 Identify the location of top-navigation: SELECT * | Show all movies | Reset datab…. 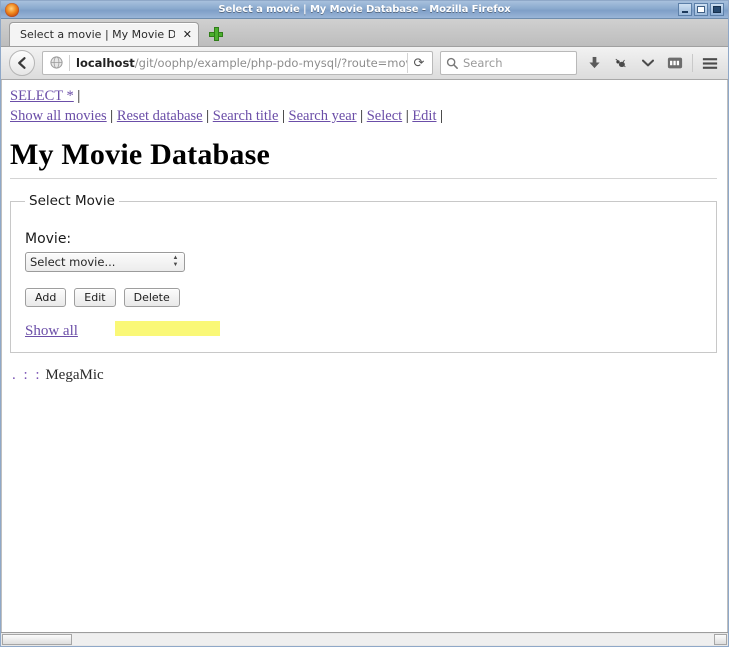
(363, 106).